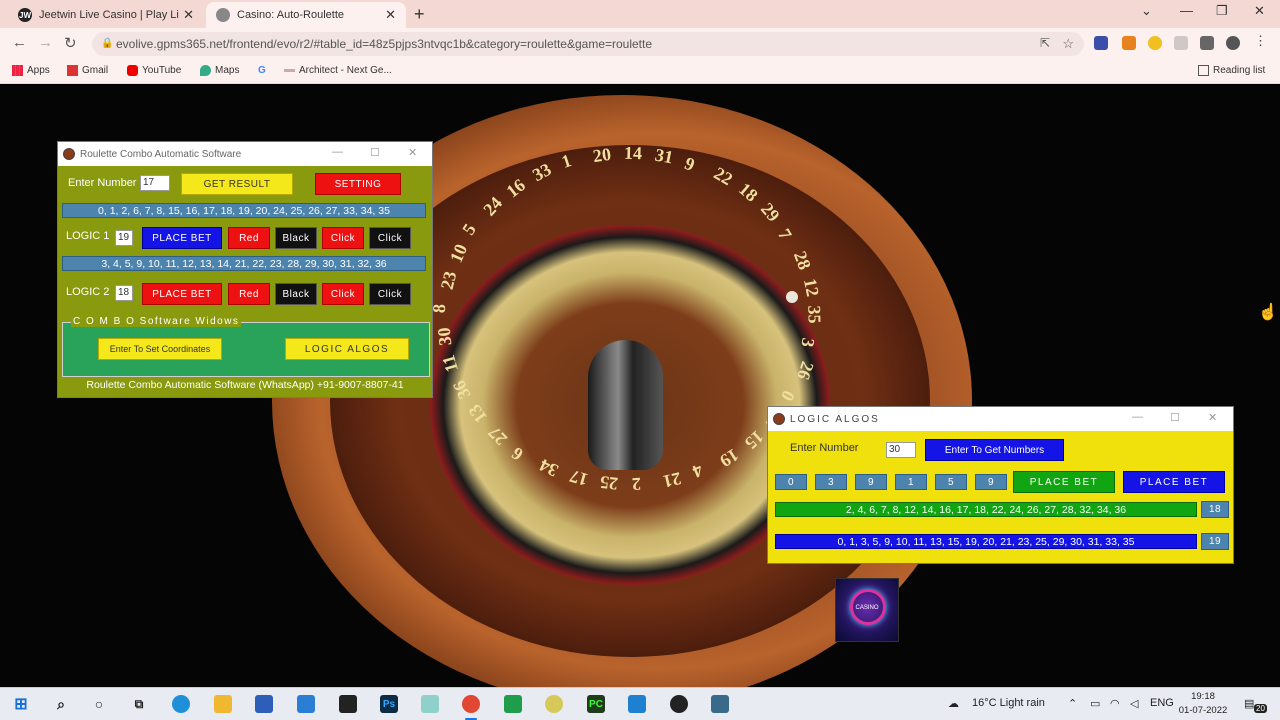 This screenshot has height=720, width=1280. Describe the element at coordinates (1129, 43) in the screenshot. I see `metamask-fox-icon` at that location.